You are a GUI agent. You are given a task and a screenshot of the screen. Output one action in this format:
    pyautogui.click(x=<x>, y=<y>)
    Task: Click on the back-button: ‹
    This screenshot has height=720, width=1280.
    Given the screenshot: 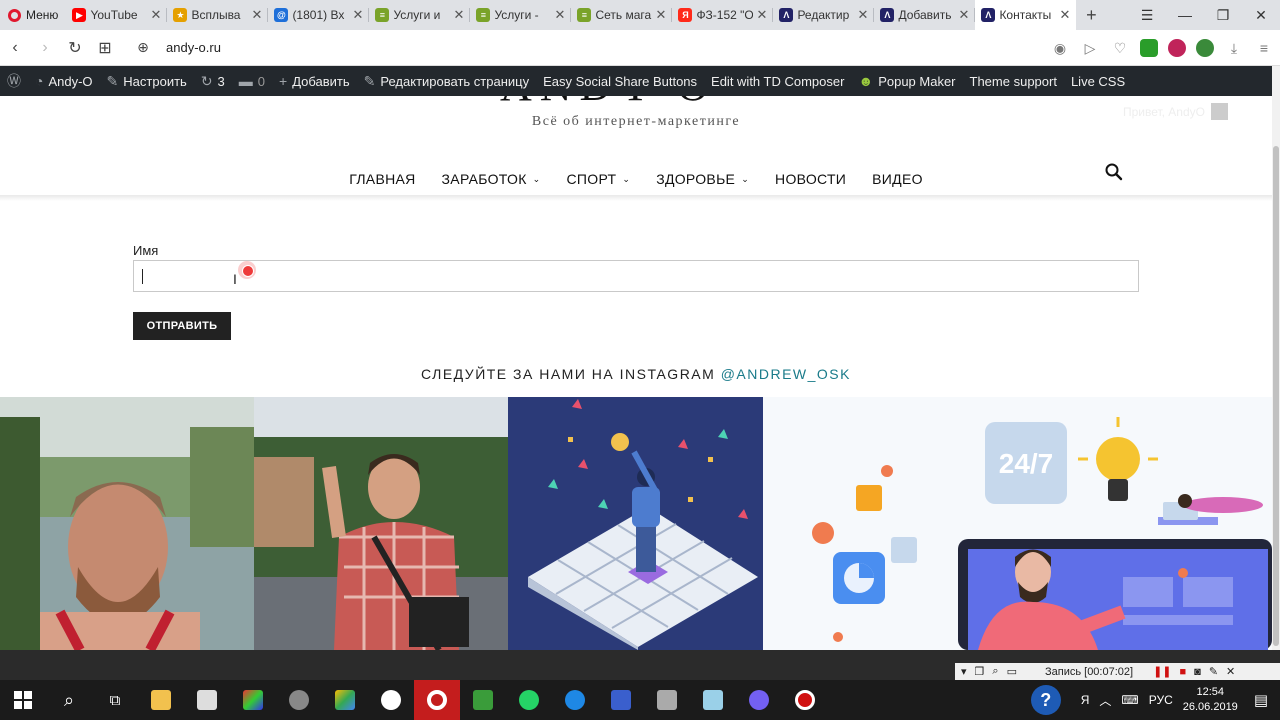 What is the action you would take?
    pyautogui.click(x=15, y=48)
    